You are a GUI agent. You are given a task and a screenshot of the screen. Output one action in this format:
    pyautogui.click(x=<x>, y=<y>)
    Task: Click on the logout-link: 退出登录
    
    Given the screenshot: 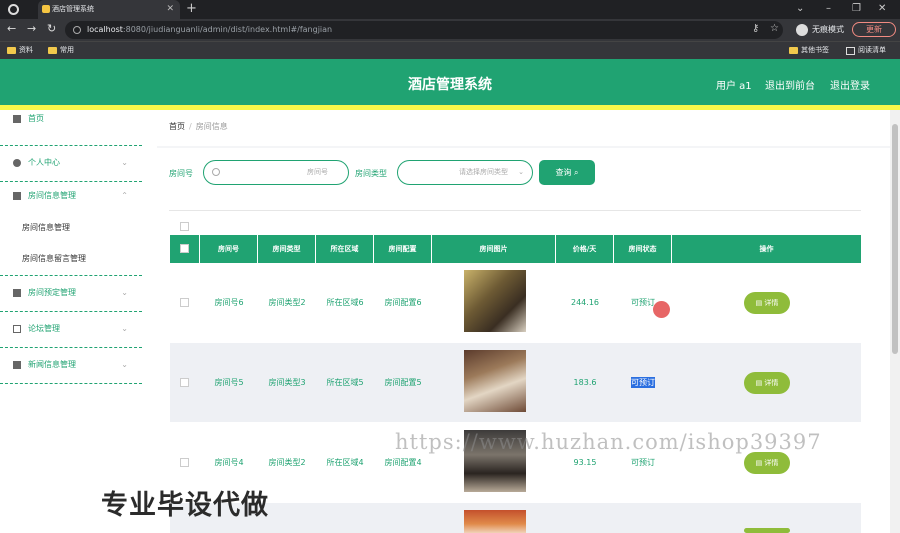 What is the action you would take?
    pyautogui.click(x=850, y=84)
    